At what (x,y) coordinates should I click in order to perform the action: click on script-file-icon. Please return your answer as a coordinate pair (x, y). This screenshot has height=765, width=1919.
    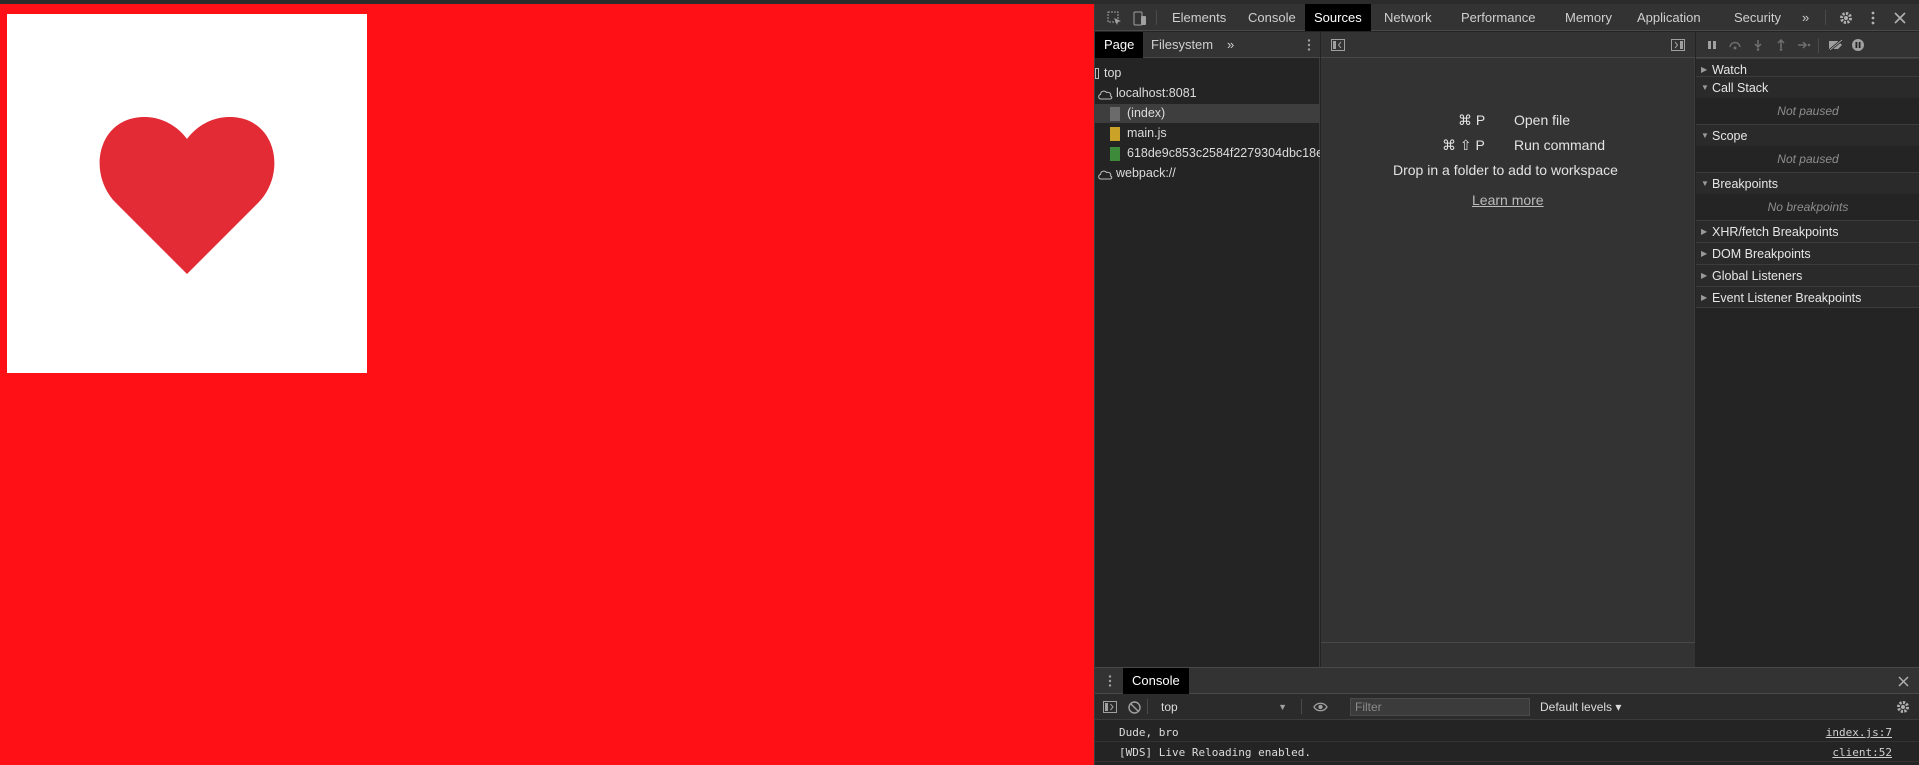
    Looking at the image, I should click on (1115, 134).